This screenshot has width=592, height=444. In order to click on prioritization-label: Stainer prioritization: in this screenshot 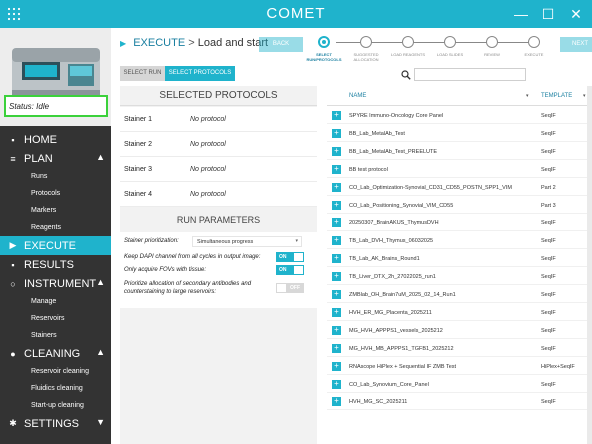, I will do `click(151, 241)`.